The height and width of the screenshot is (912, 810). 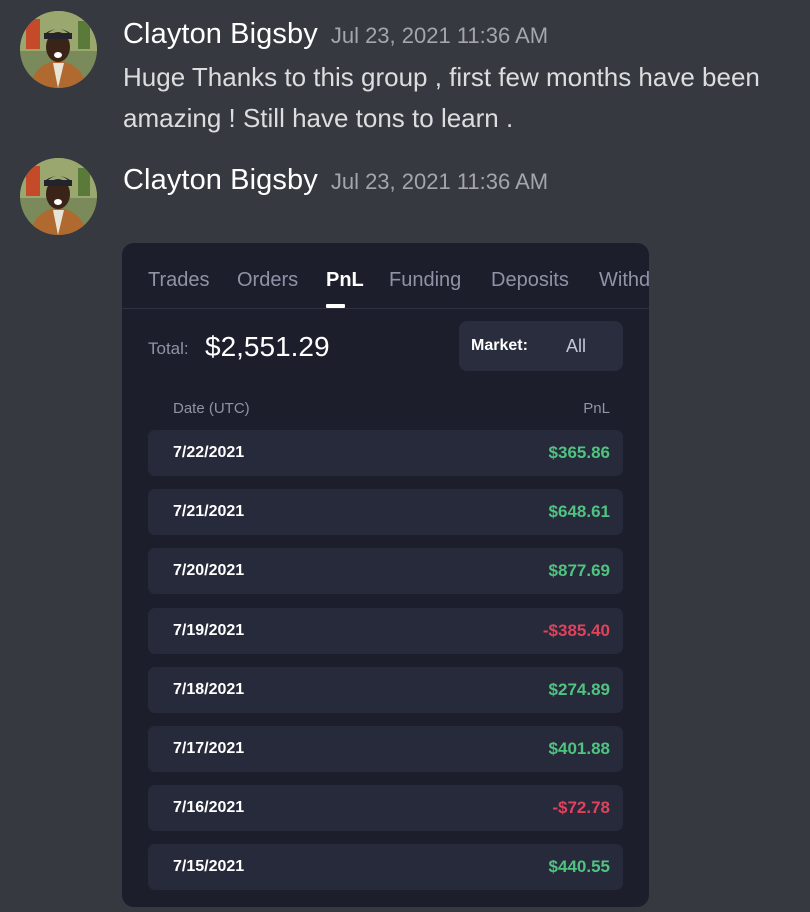 What do you see at coordinates (385, 571) in the screenshot?
I see `table-row: 7/20/2021 $877.69` at bounding box center [385, 571].